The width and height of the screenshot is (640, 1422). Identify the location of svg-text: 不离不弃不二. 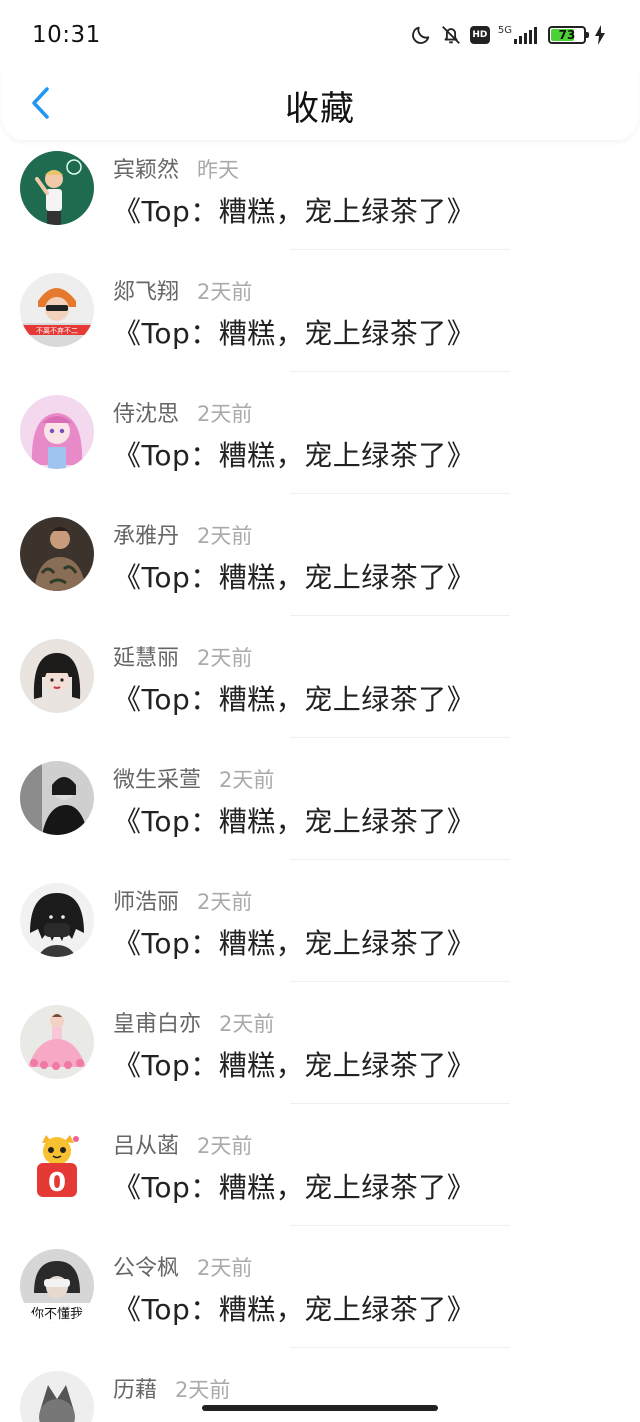
(57, 330).